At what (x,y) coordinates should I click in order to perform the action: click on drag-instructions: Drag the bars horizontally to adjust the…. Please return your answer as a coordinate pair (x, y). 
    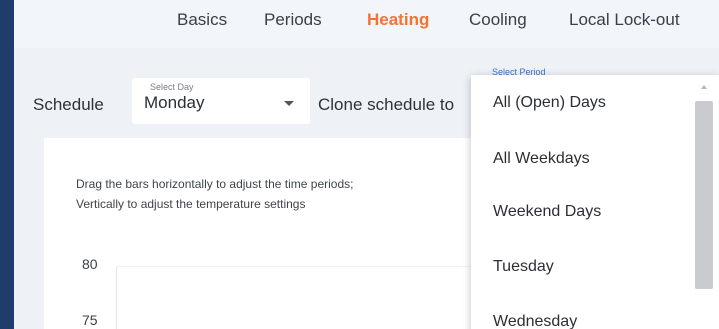
    Looking at the image, I should click on (214, 194).